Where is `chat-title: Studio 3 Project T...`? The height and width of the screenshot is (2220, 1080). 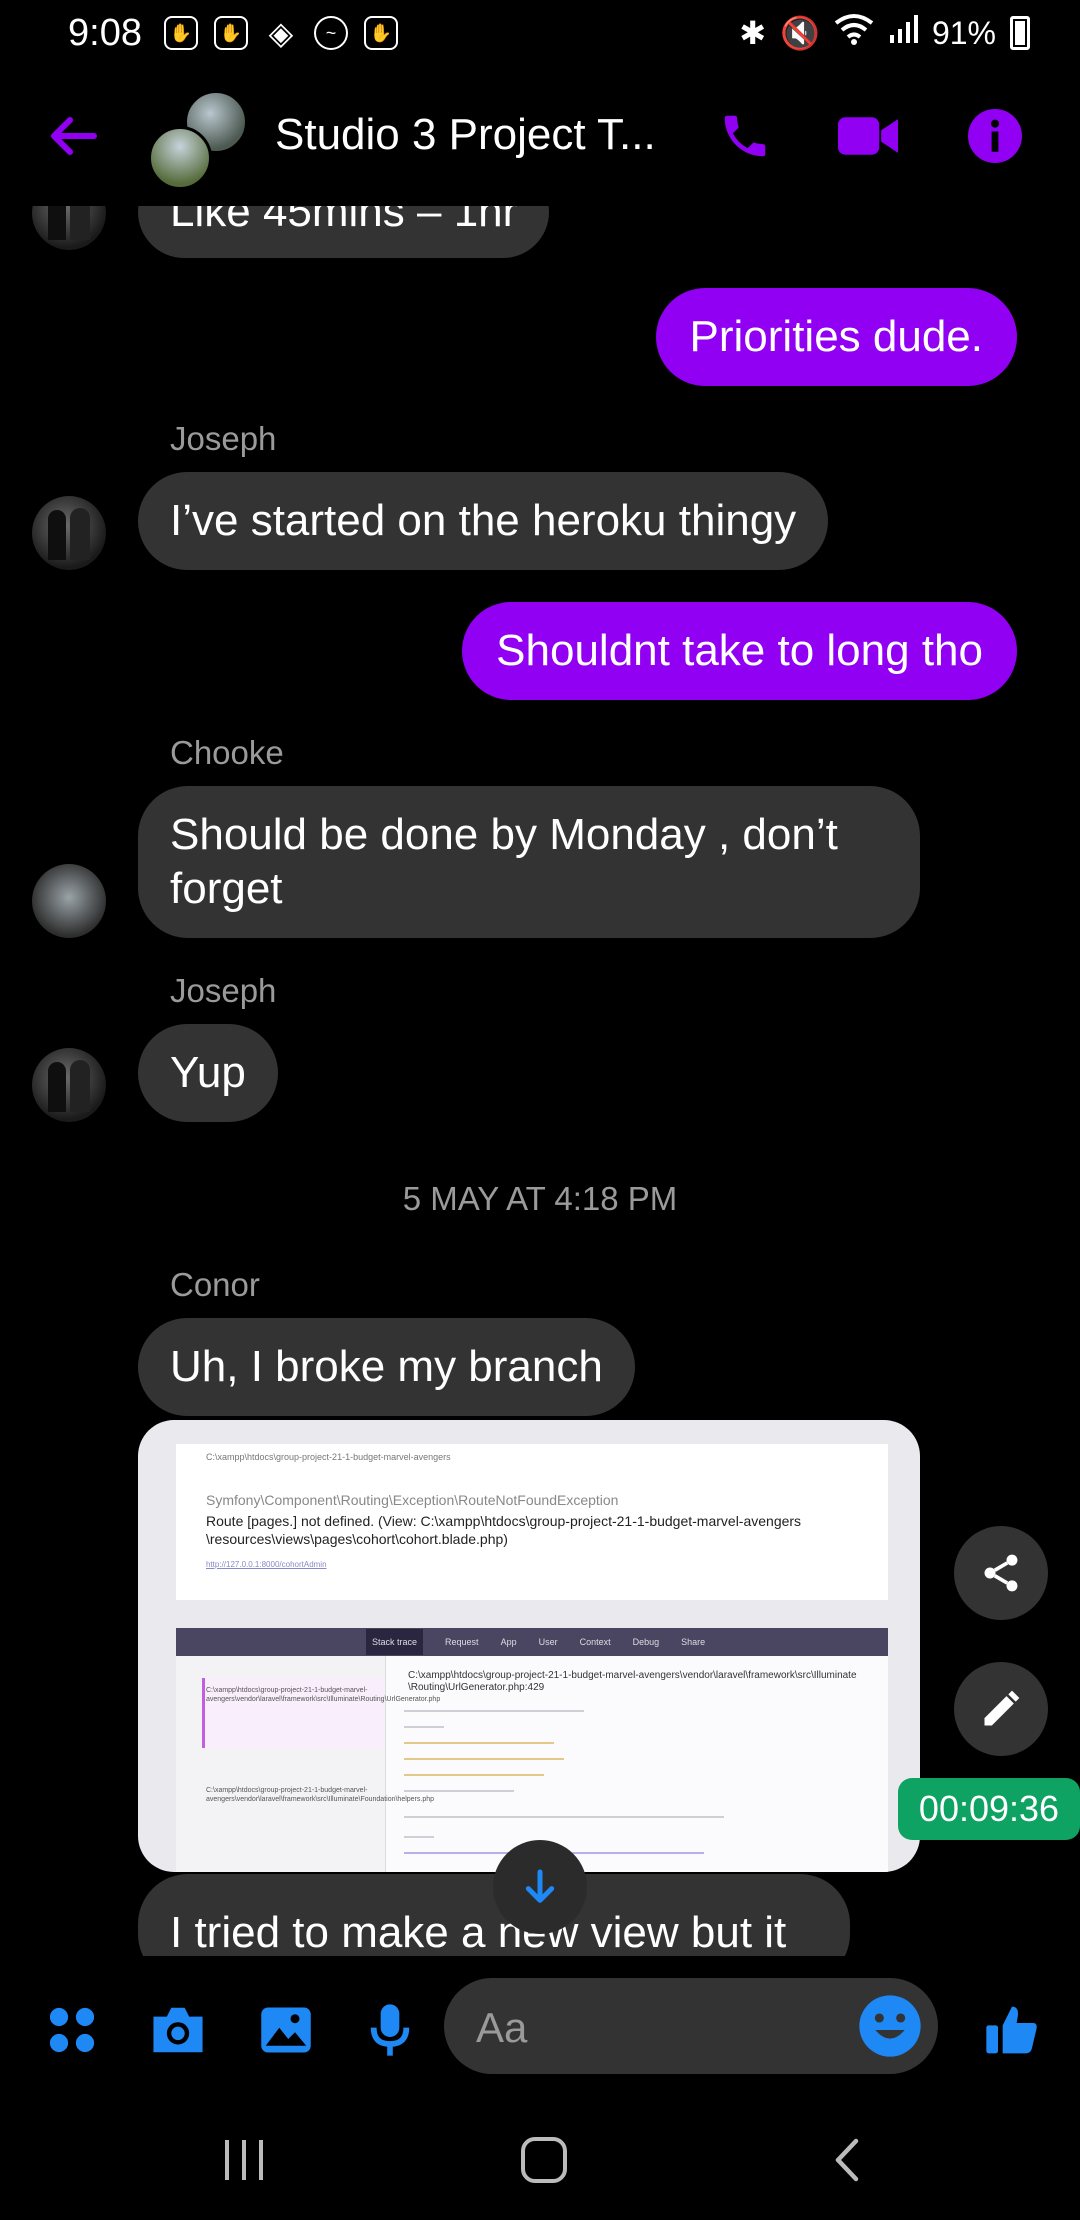 chat-title: Studio 3 Project T... is located at coordinates (490, 135).